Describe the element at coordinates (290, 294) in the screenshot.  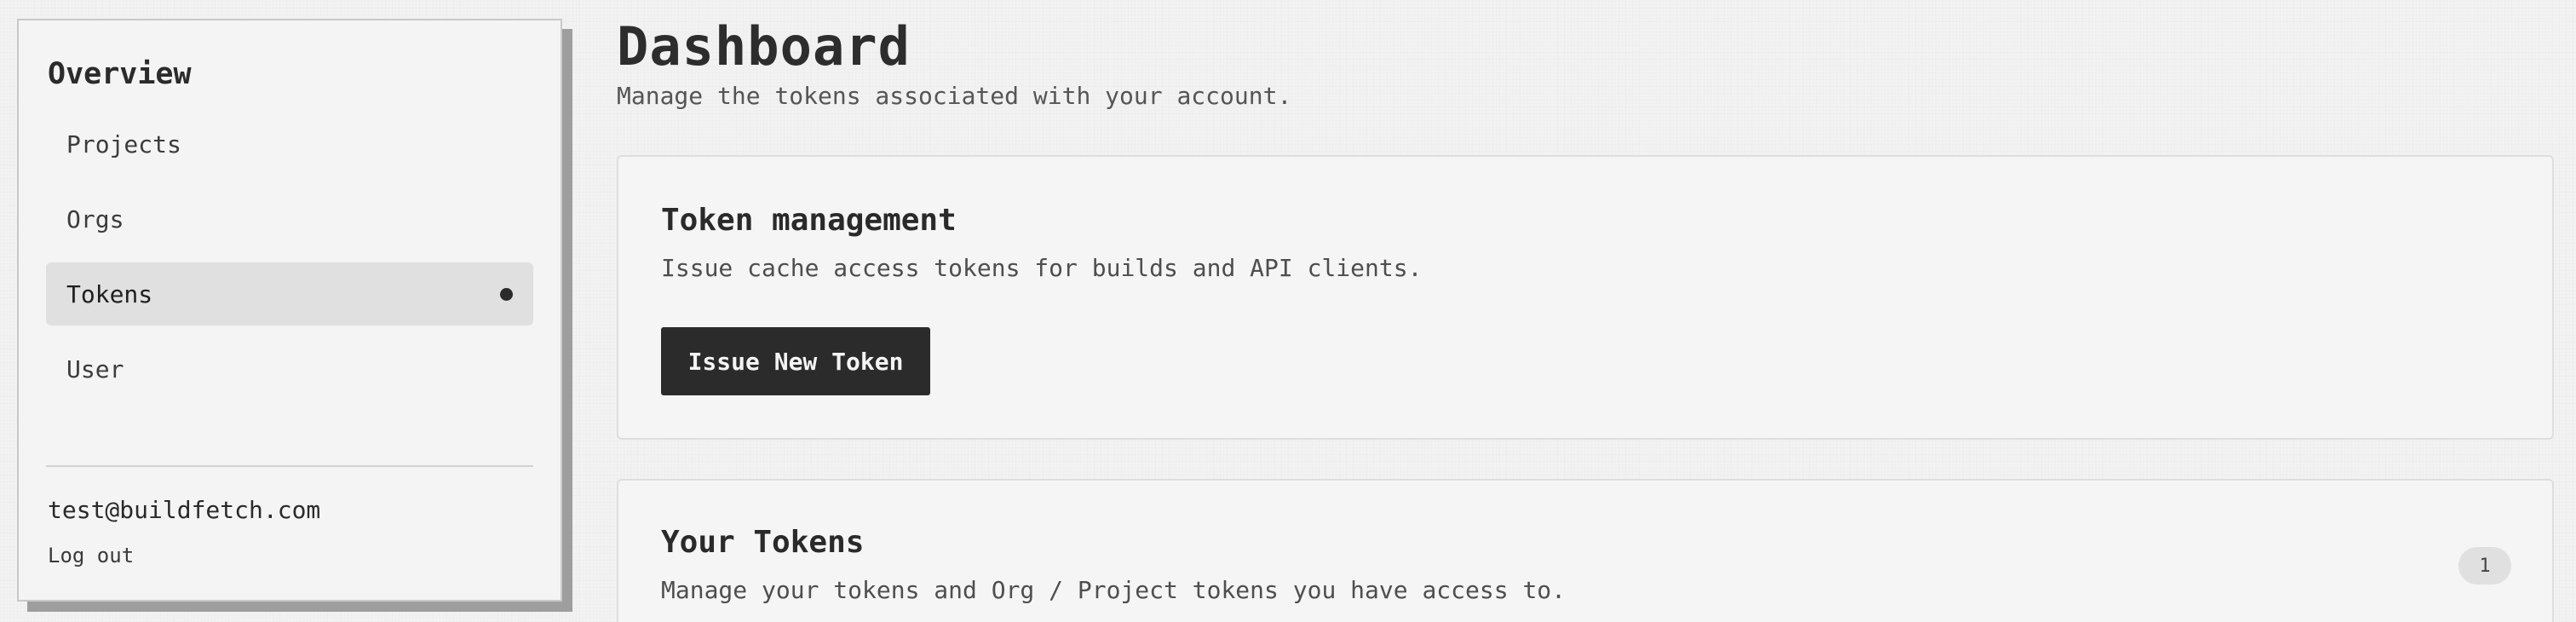
I see `sidebar-item-tokens: Tokens` at that location.